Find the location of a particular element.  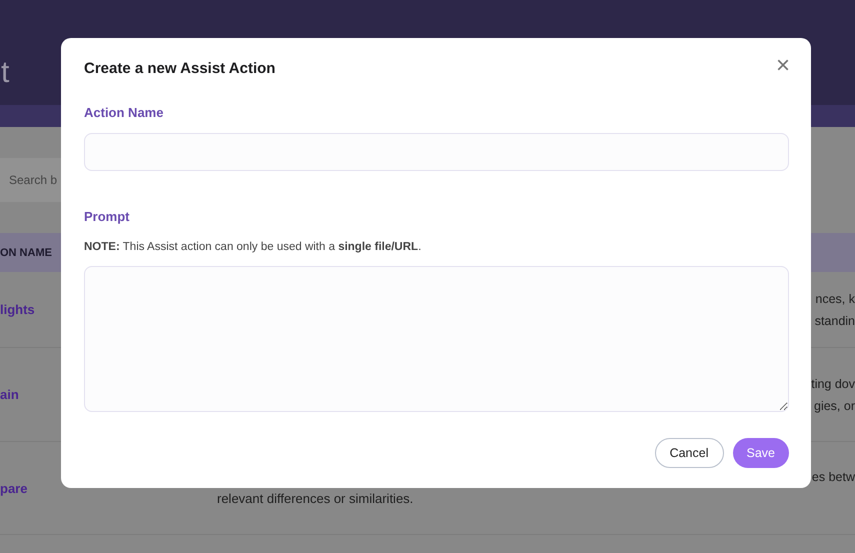

description-text: nces, k is located at coordinates (835, 299).